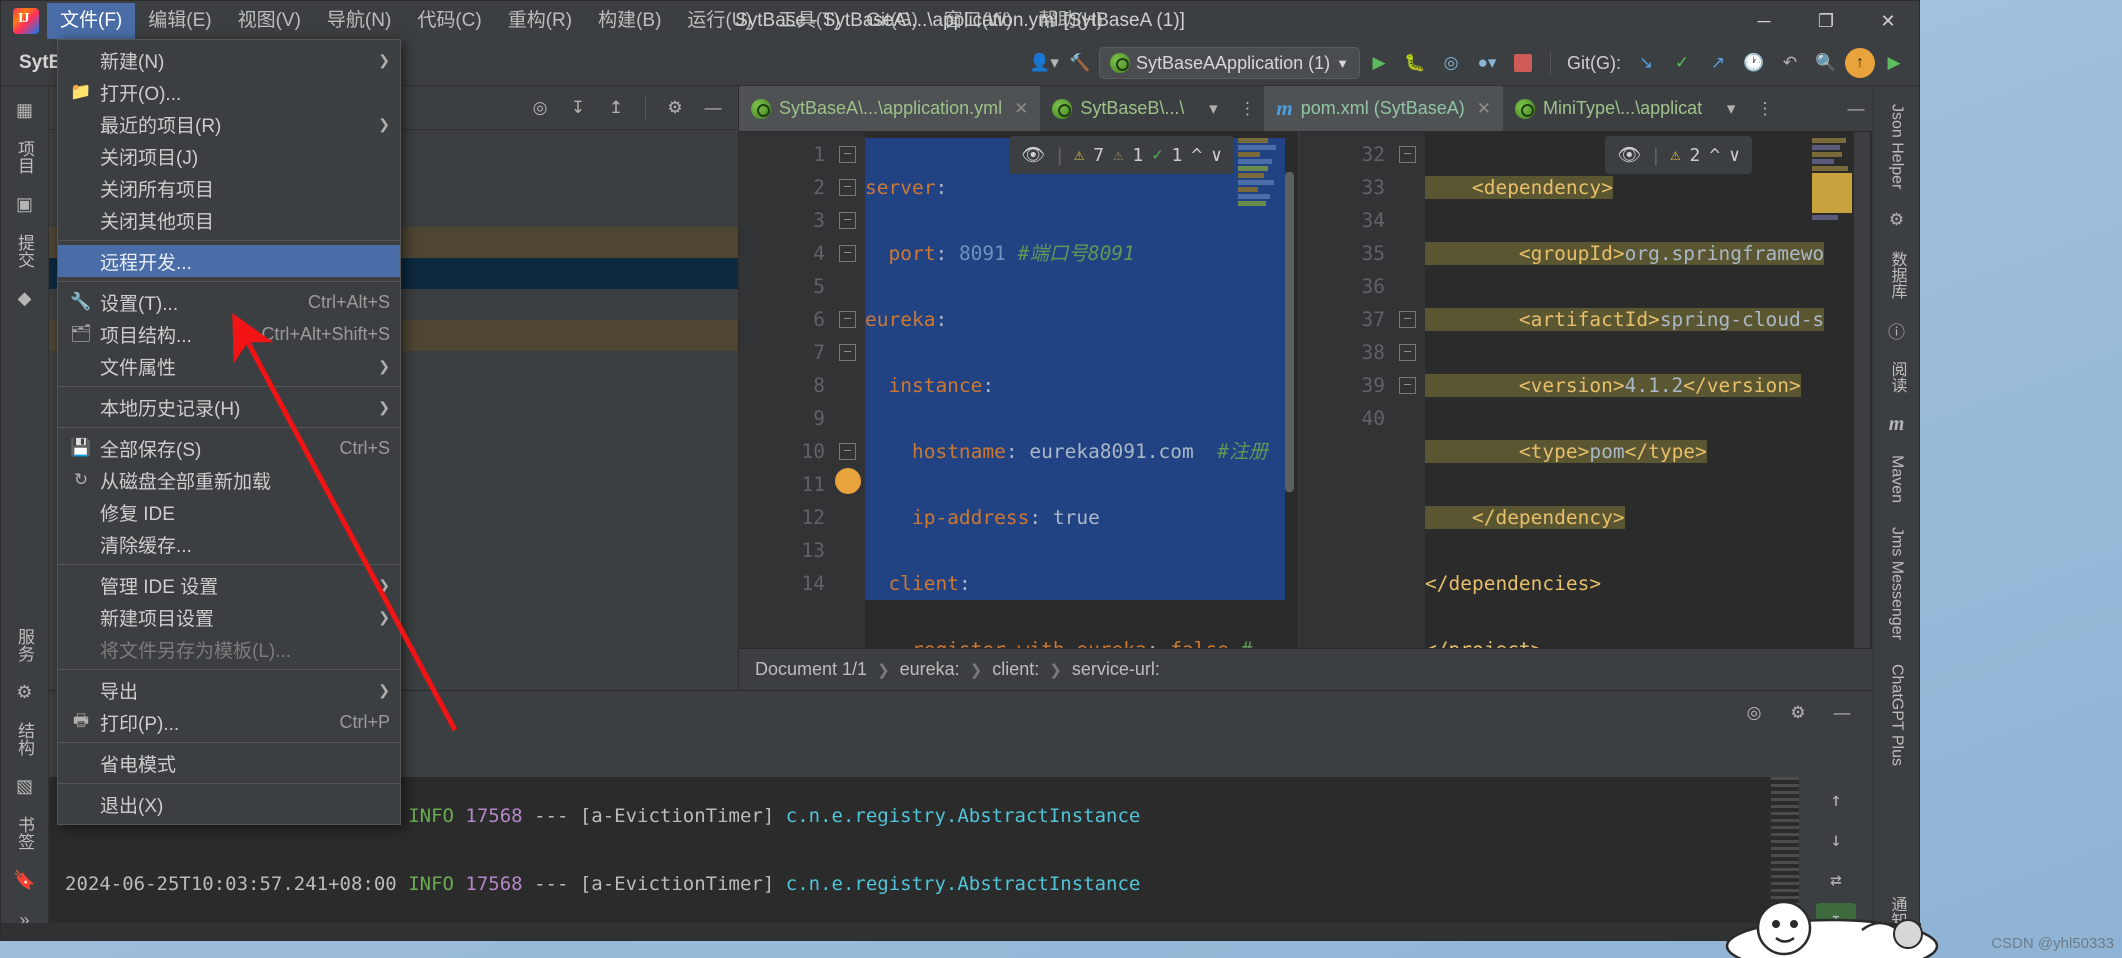 This screenshot has height=958, width=2122. I want to click on menu-repair-ide: 修复 IDE, so click(229, 512).